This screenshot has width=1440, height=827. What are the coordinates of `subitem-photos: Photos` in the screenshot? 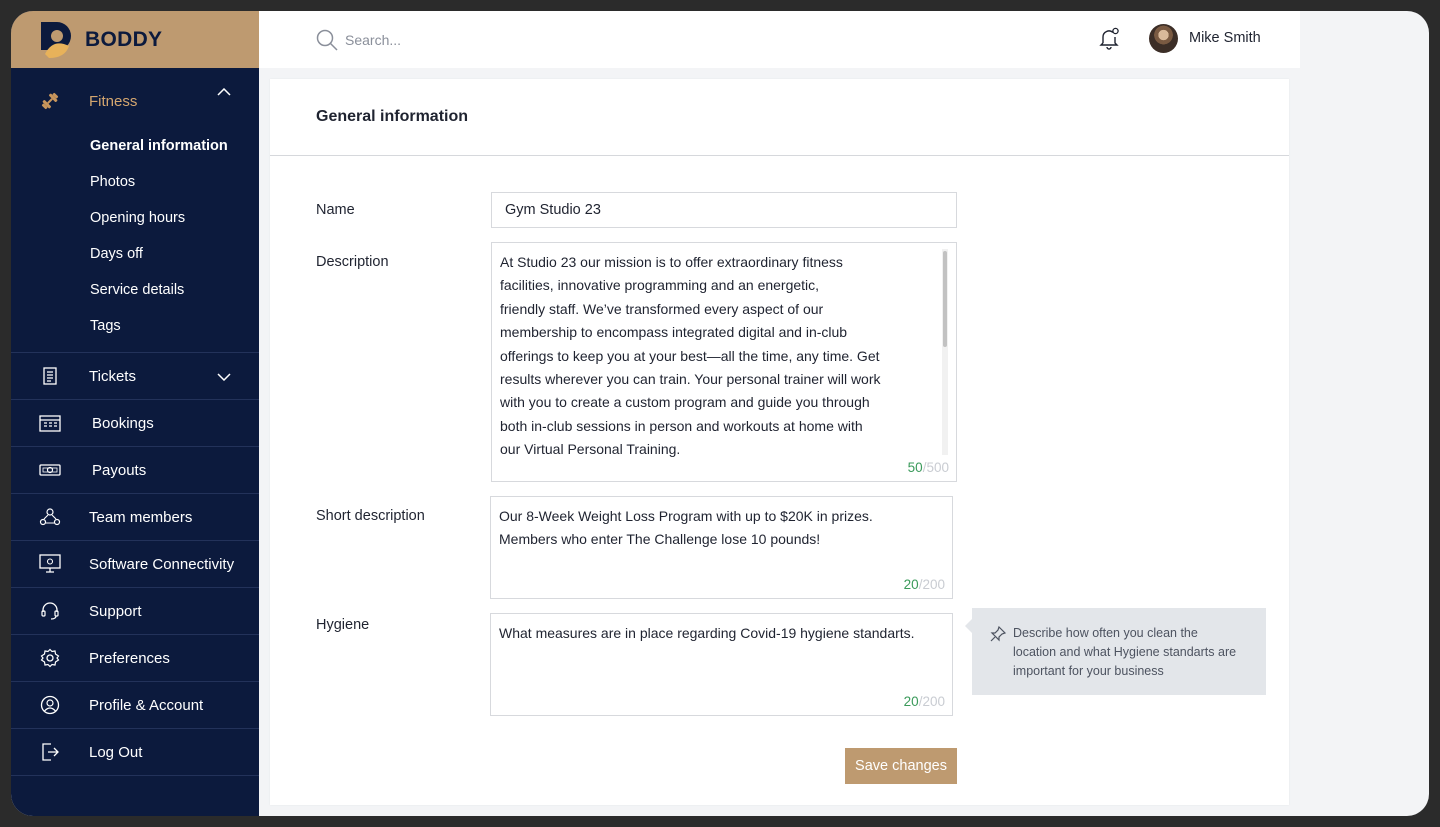 It's located at (135, 182).